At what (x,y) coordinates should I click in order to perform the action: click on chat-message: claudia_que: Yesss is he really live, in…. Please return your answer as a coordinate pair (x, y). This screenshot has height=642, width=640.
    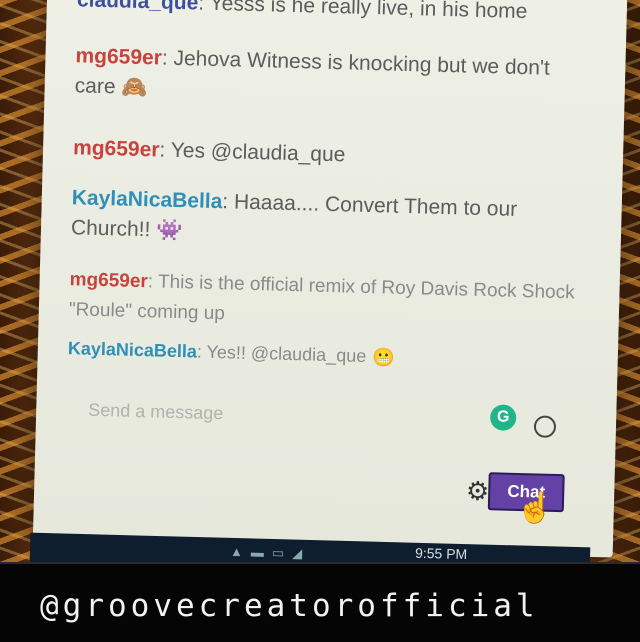
    Looking at the image, I should click on (337, 14).